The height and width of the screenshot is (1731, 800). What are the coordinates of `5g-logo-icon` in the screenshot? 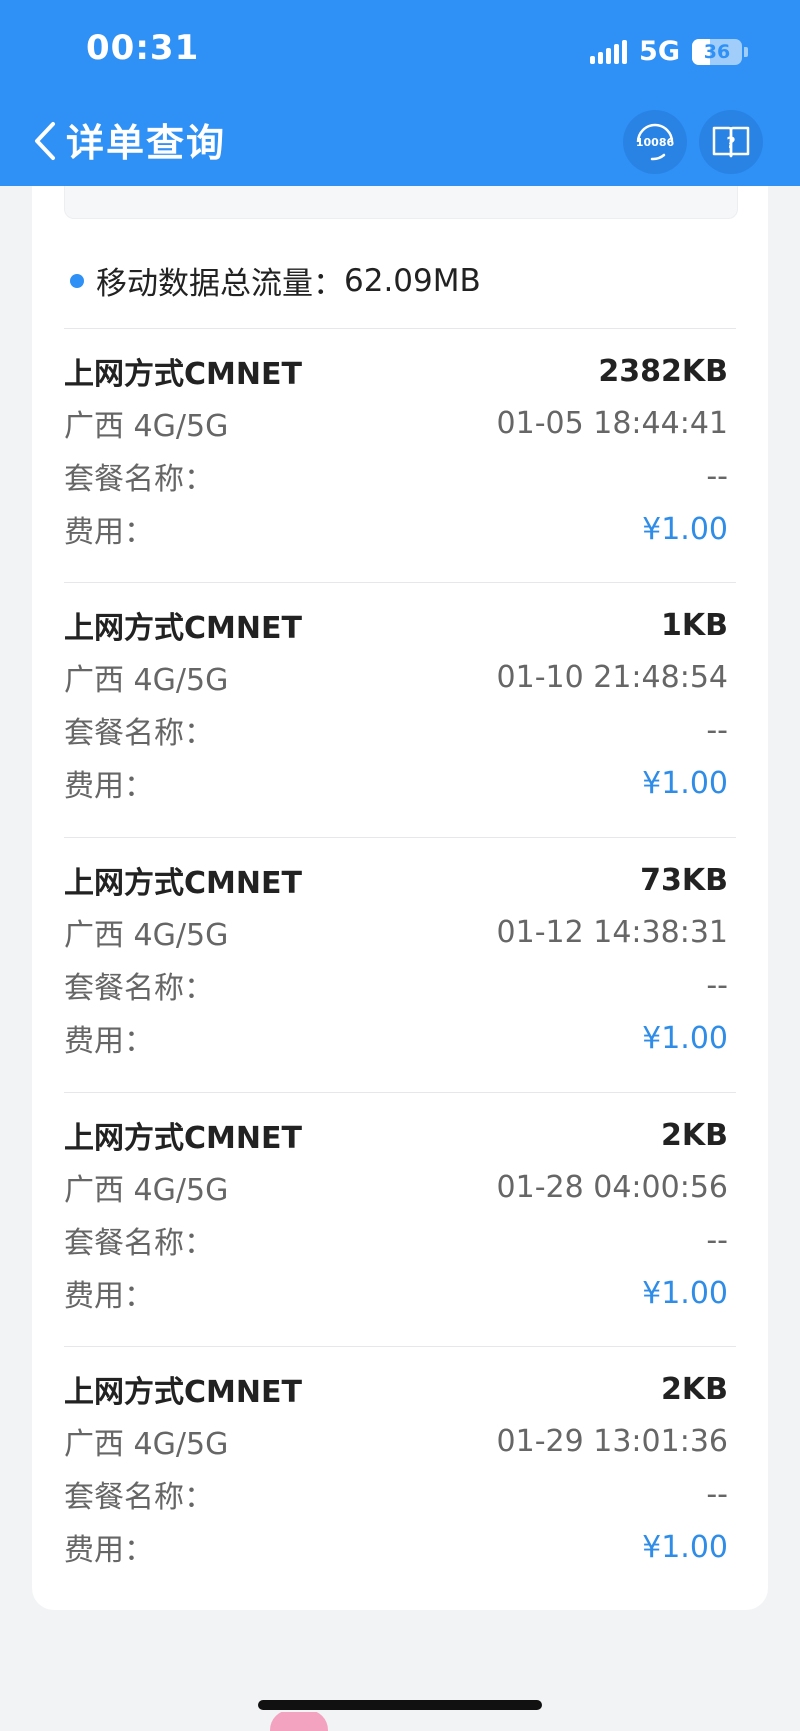 It's located at (341, 1721).